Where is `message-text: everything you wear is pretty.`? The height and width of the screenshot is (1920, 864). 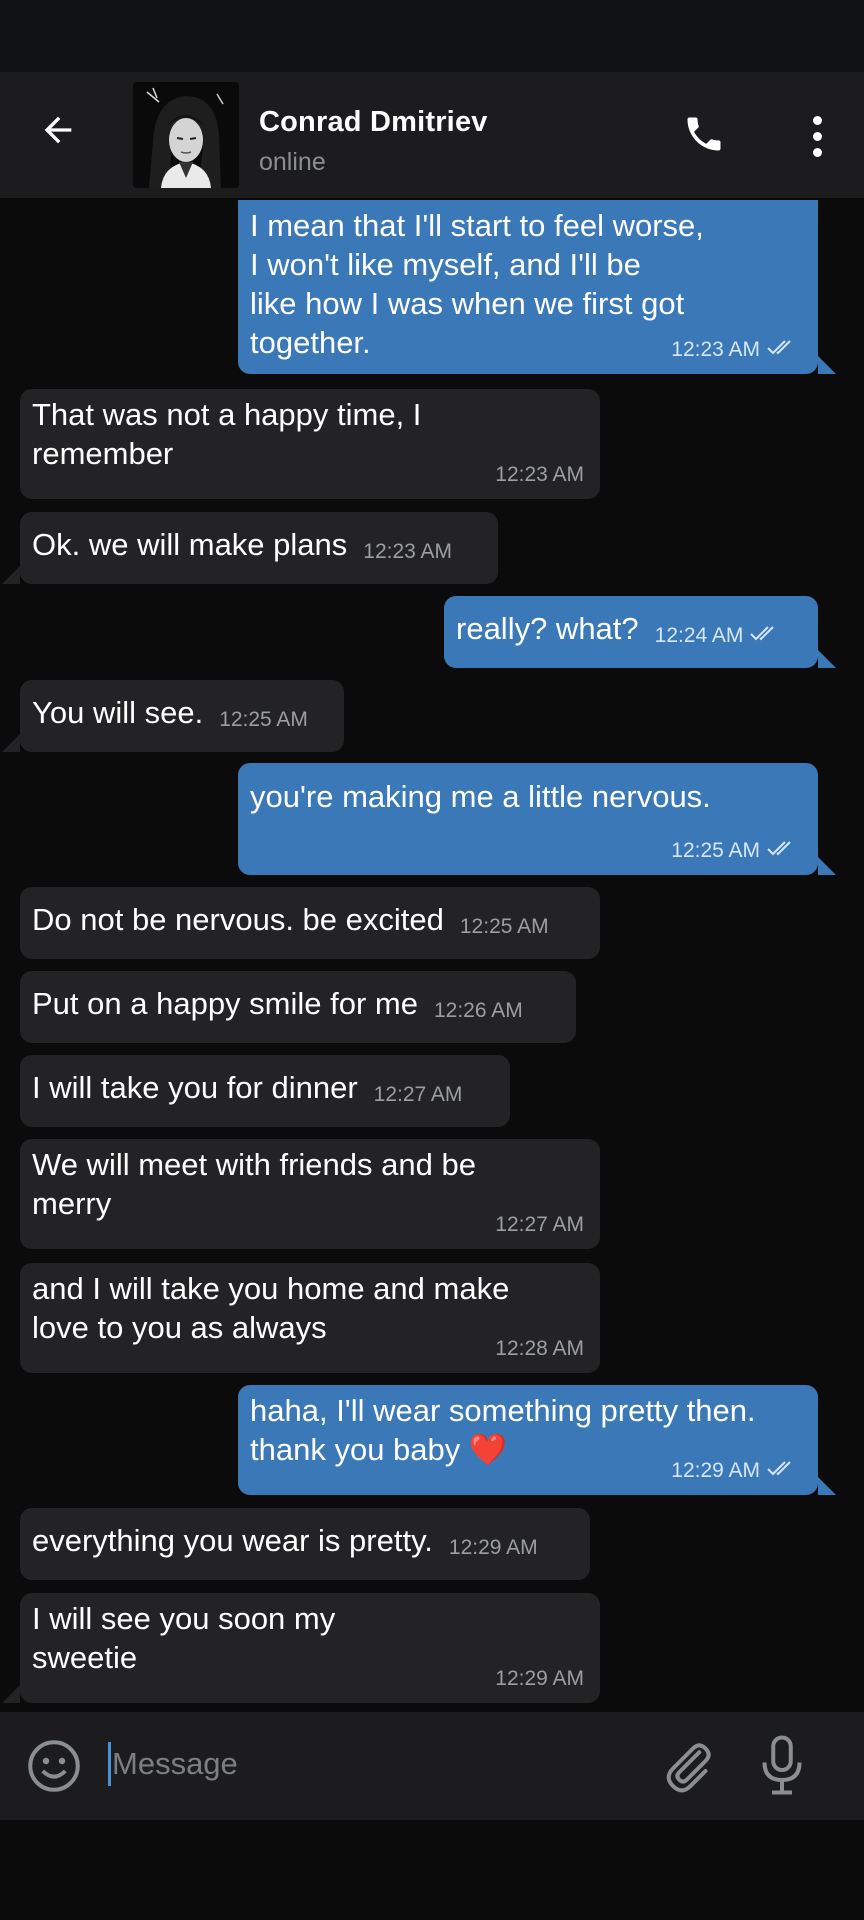
message-text: everything you wear is pretty. is located at coordinates (232, 1540).